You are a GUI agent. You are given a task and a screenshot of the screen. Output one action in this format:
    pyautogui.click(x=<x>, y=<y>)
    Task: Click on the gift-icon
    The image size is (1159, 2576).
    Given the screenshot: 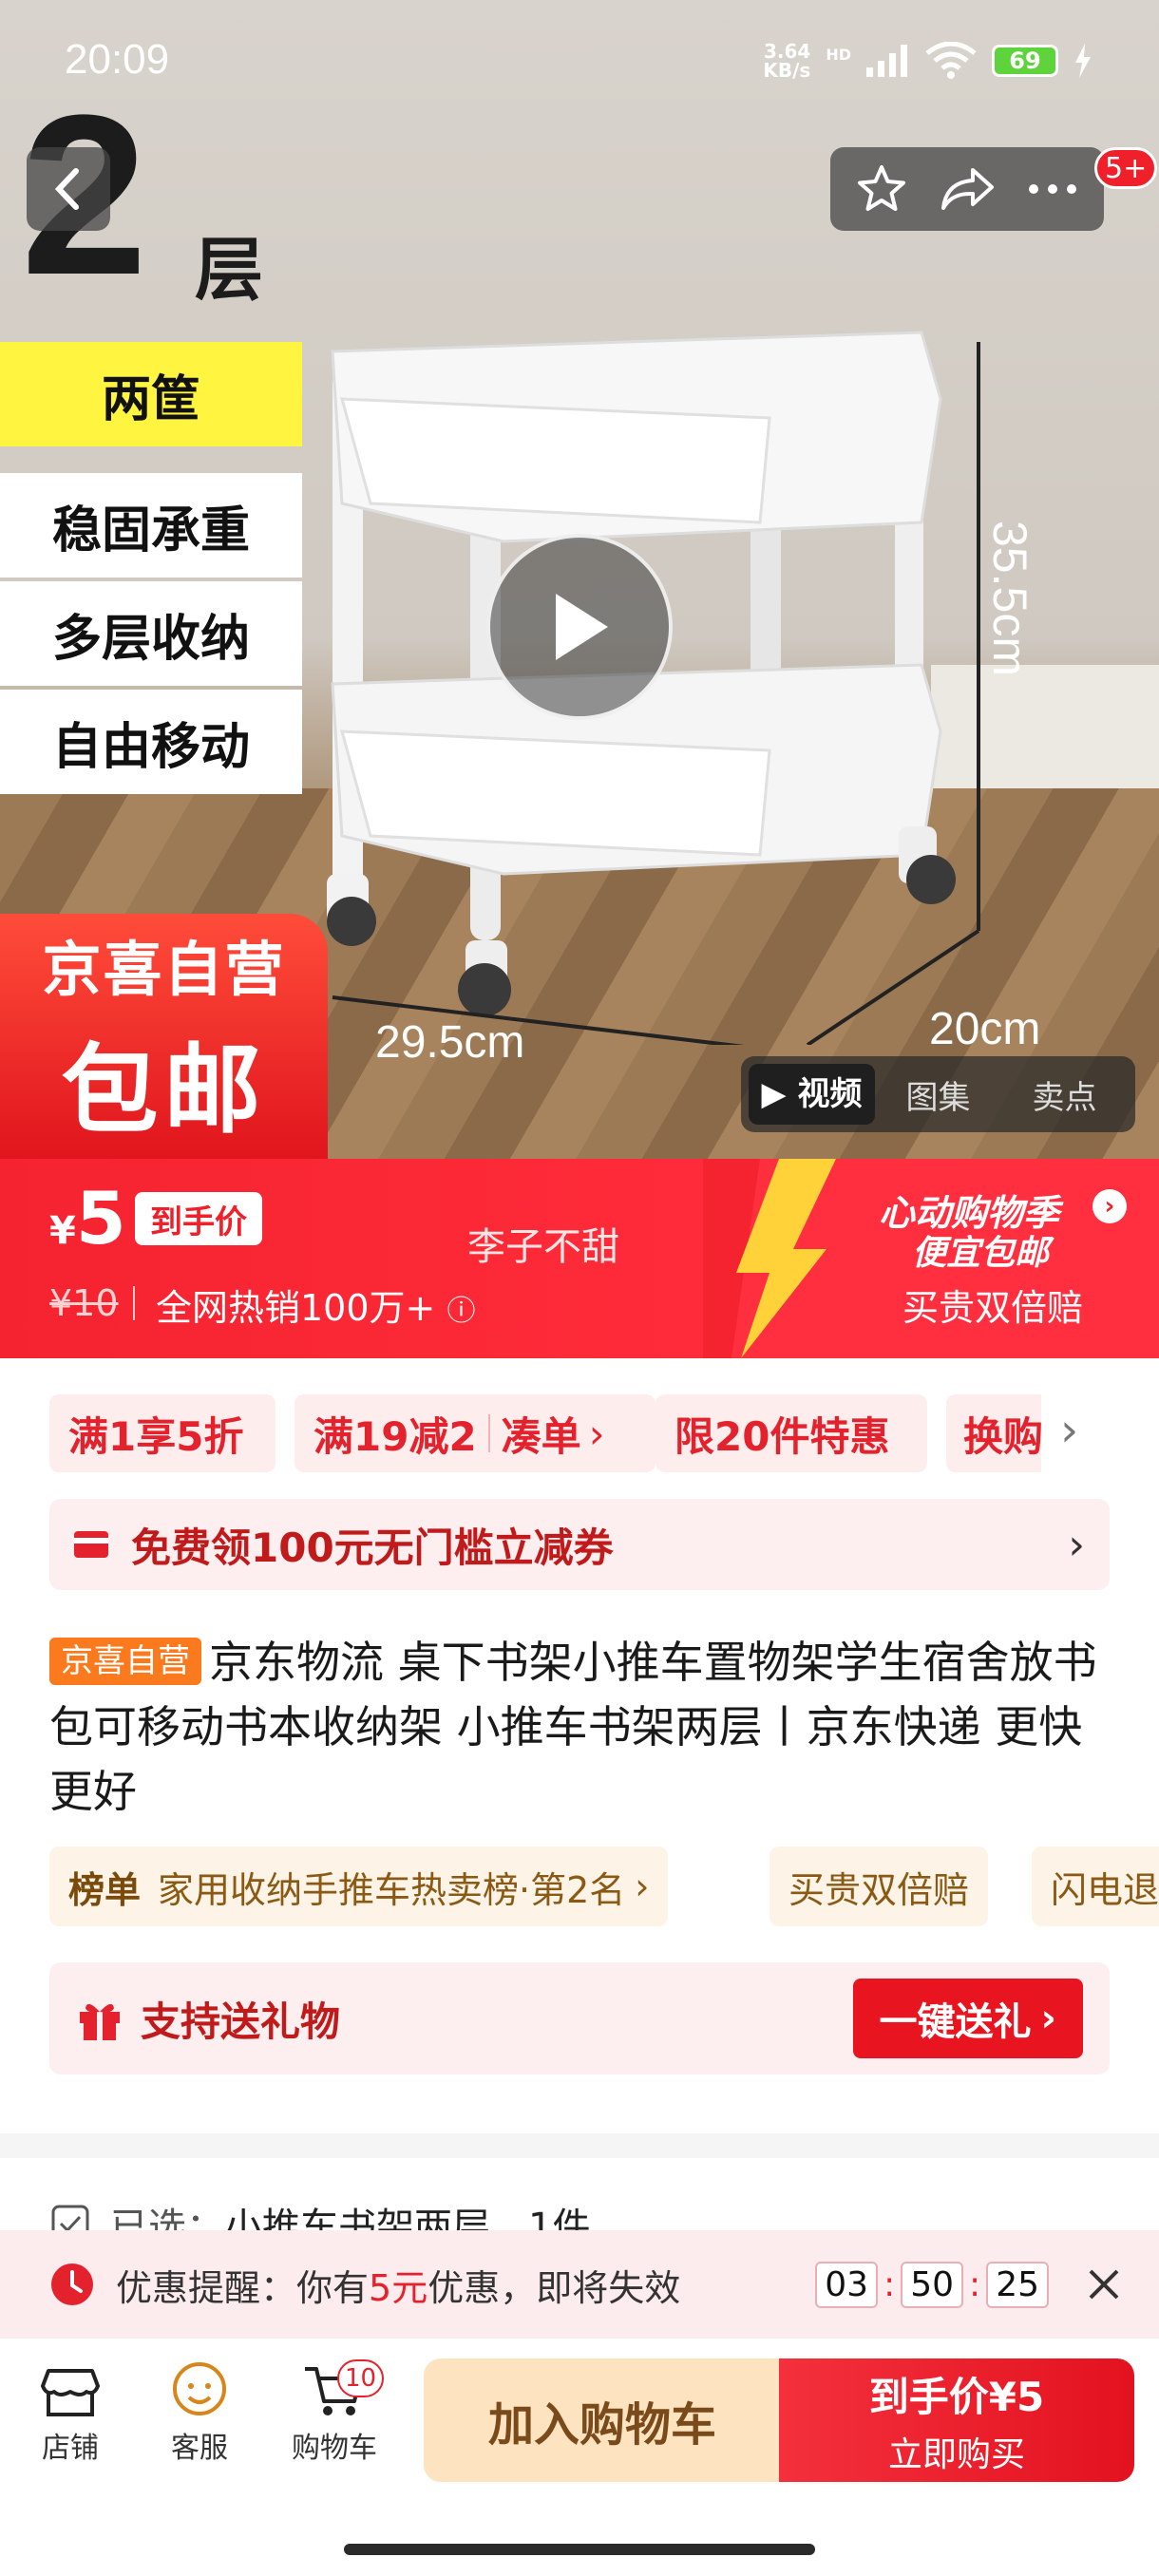 What is the action you would take?
    pyautogui.click(x=100, y=2021)
    